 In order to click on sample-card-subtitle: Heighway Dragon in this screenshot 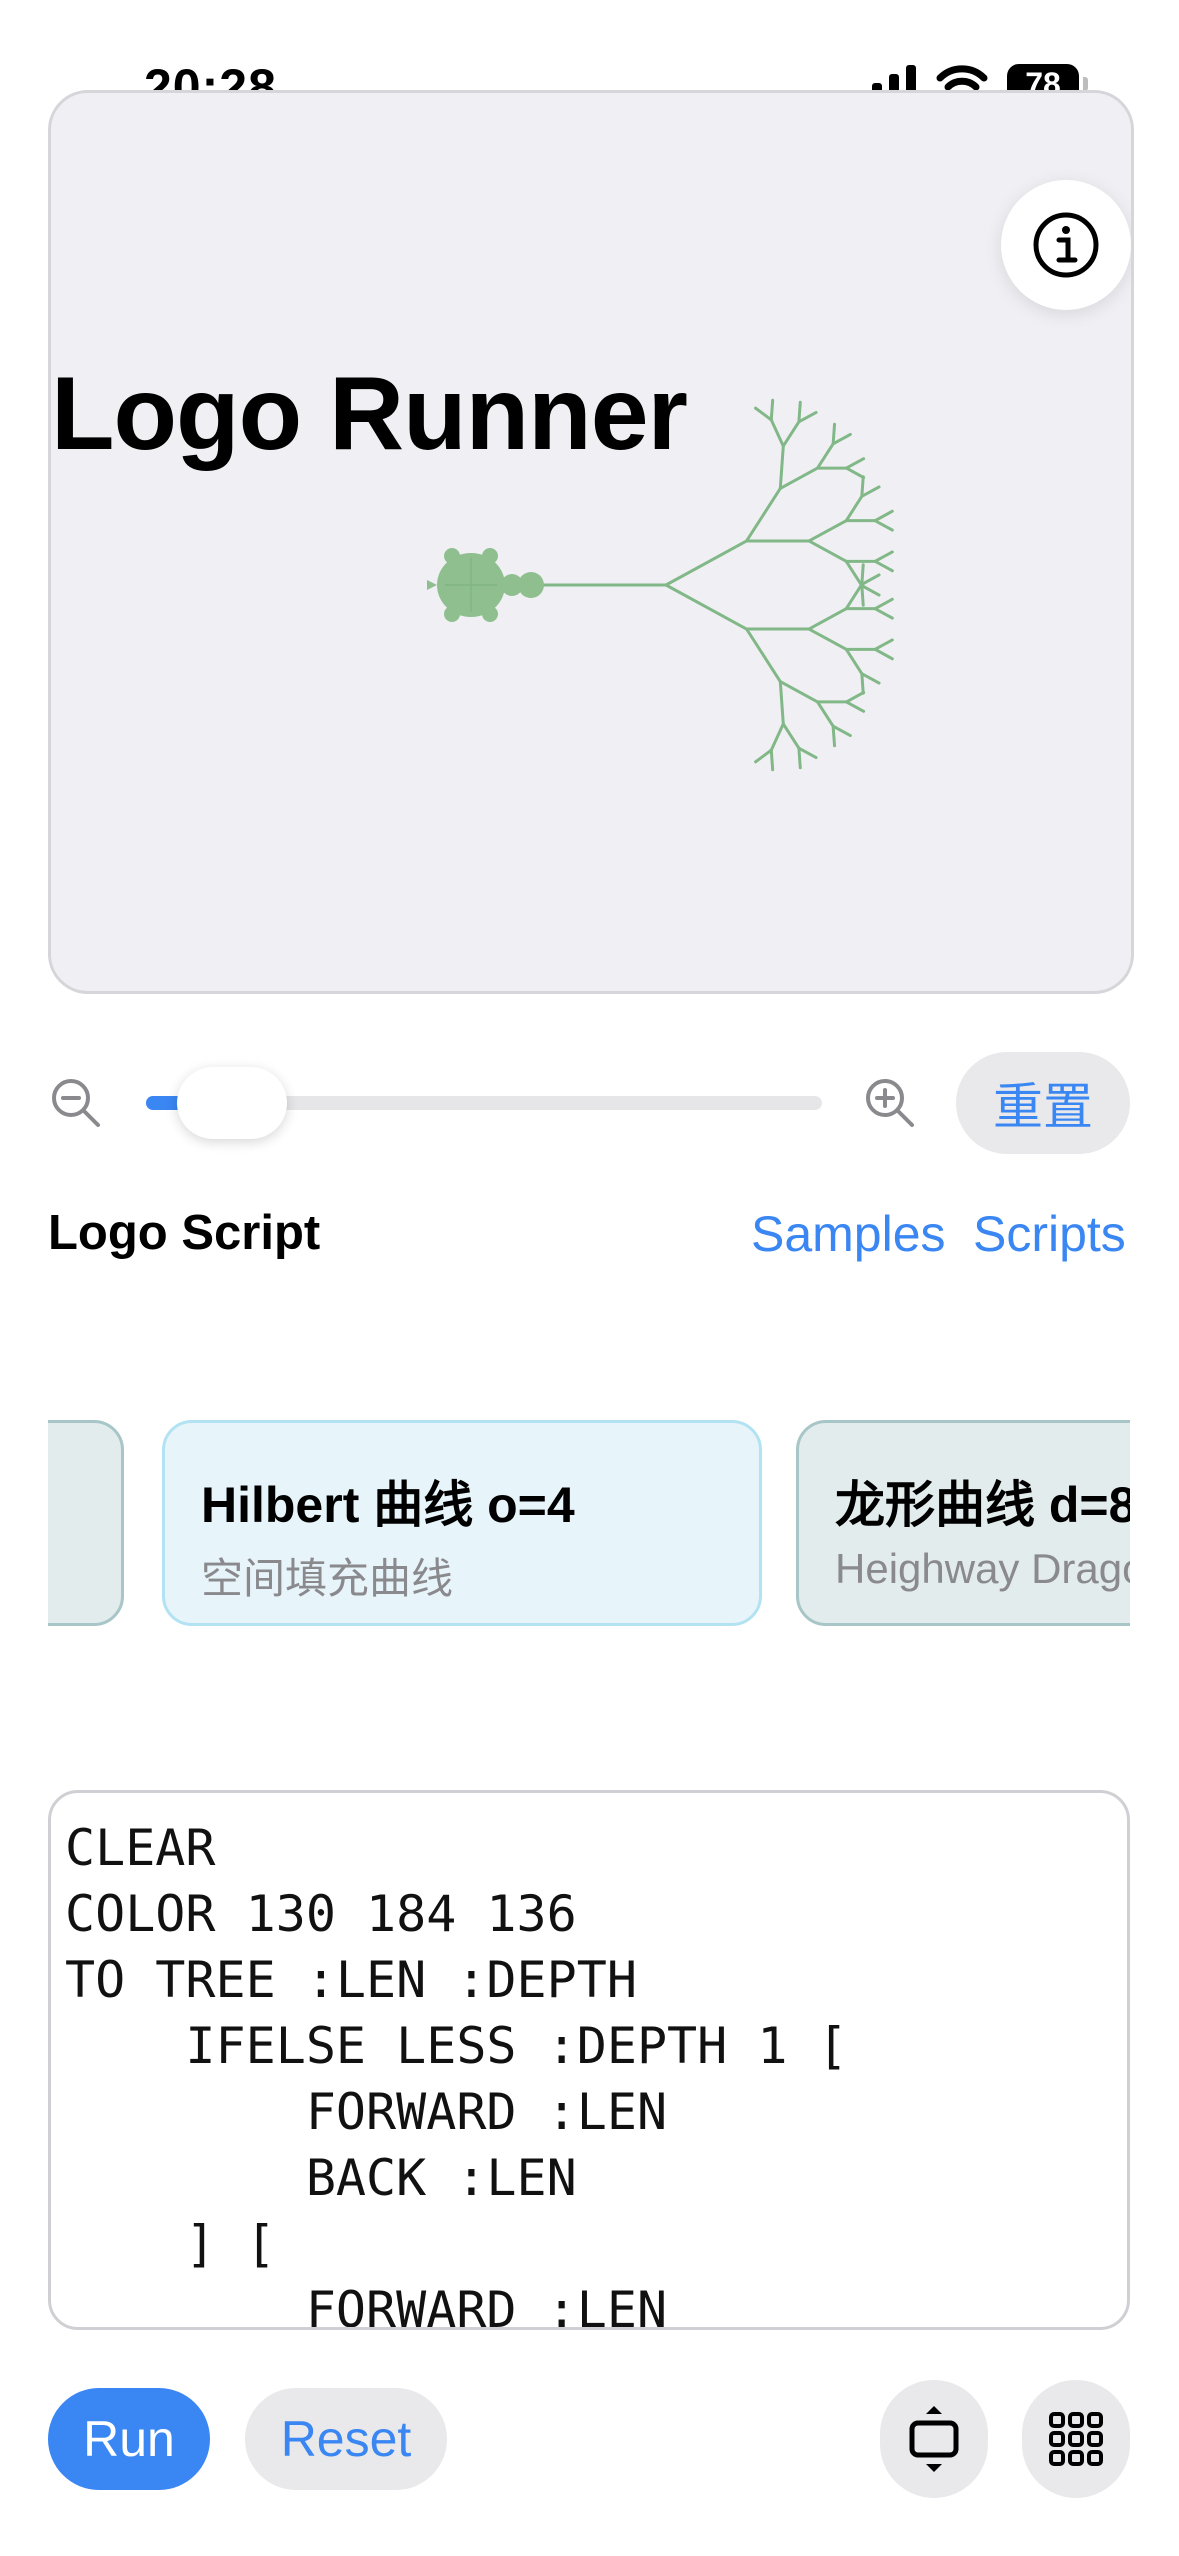, I will do `click(982, 1568)`.